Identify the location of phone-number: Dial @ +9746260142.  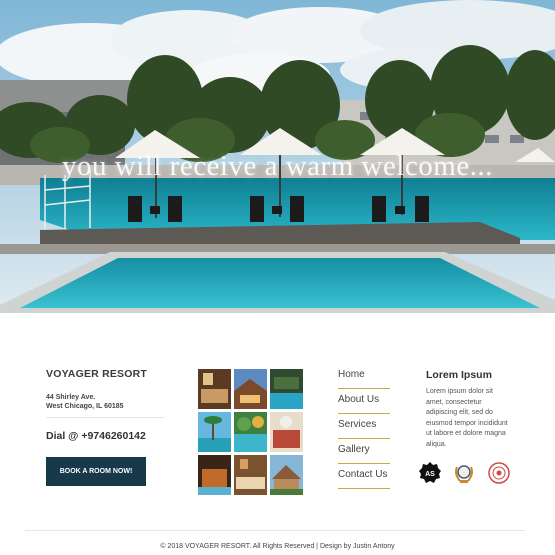
(96, 436).